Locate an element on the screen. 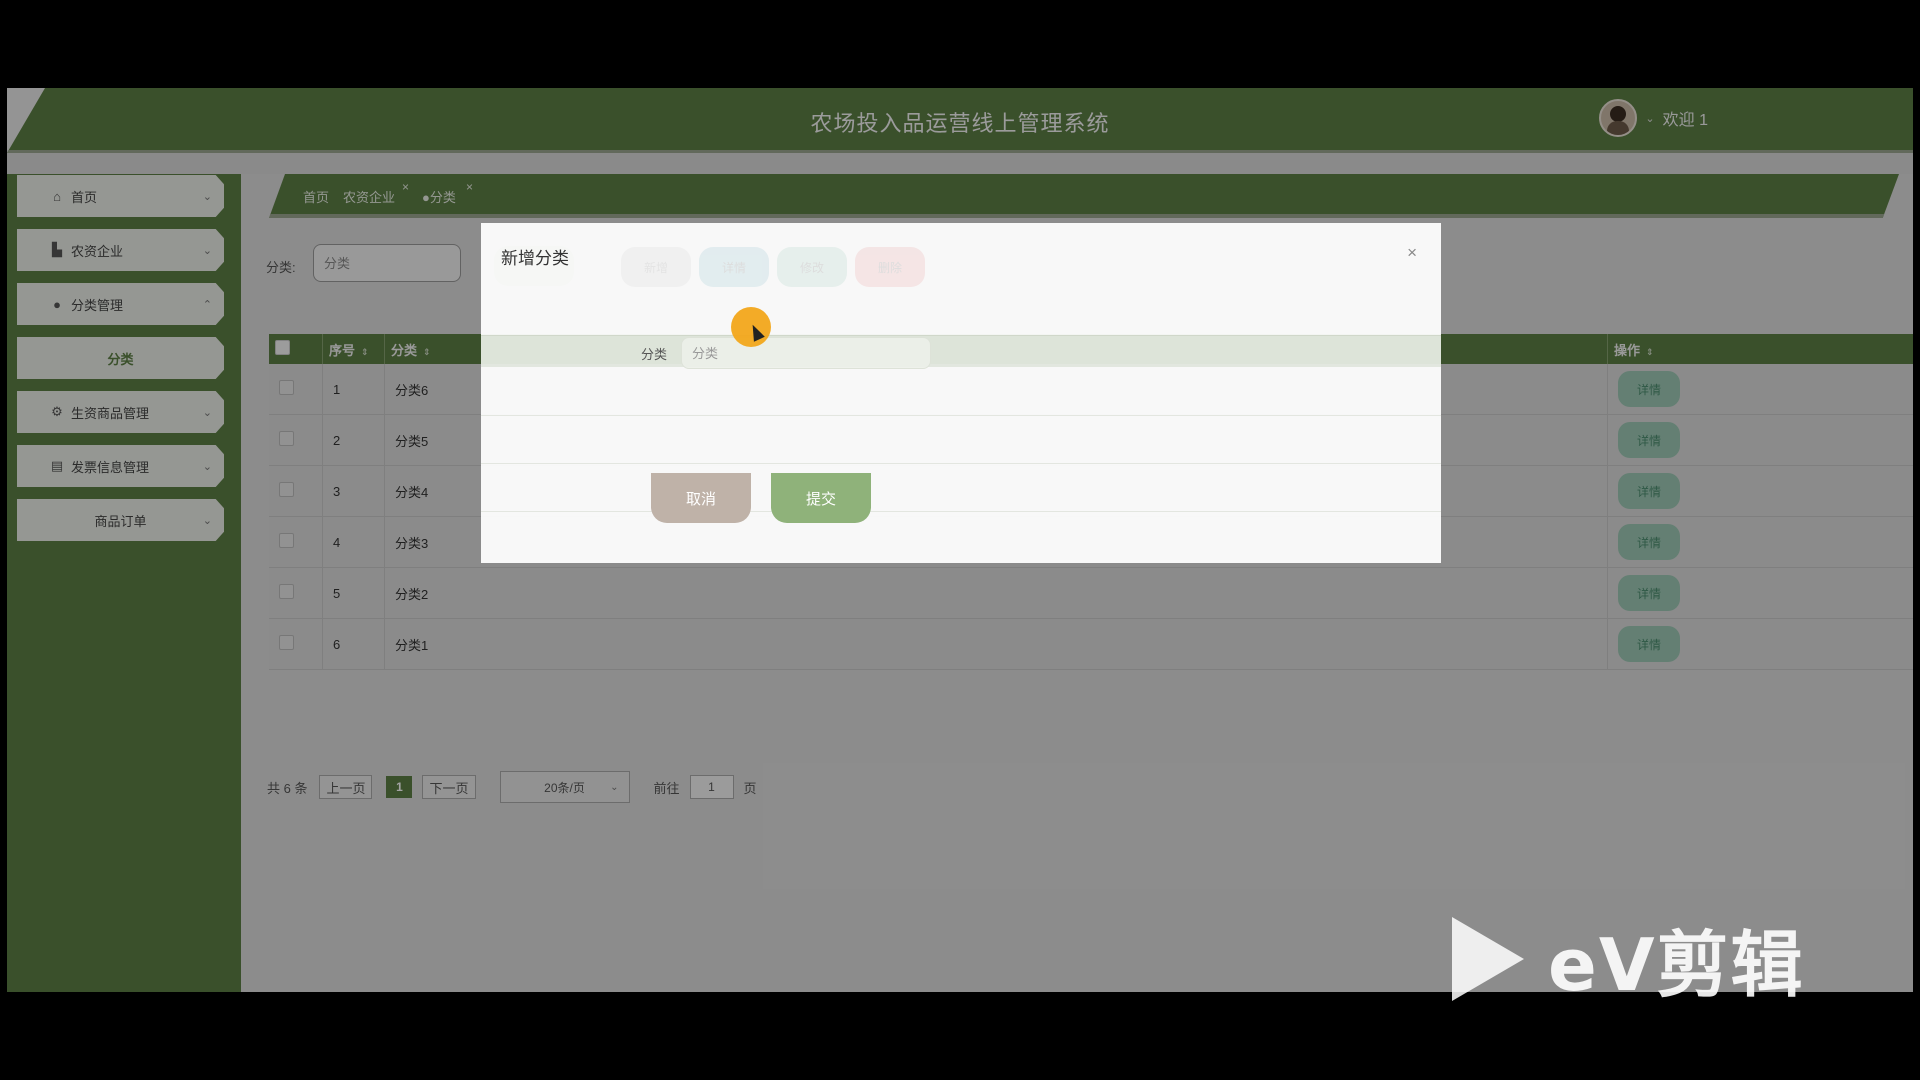 The width and height of the screenshot is (1920, 1080). category-input: 分类 is located at coordinates (806, 353).